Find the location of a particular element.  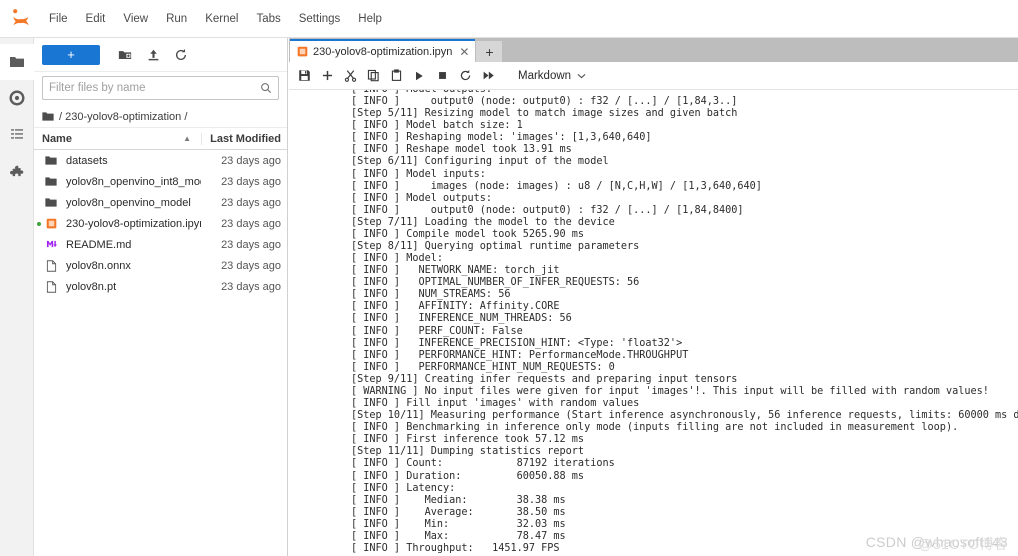

tab-bar: 230-yolov8-optimization.ipyn ✕ + is located at coordinates (653, 50).